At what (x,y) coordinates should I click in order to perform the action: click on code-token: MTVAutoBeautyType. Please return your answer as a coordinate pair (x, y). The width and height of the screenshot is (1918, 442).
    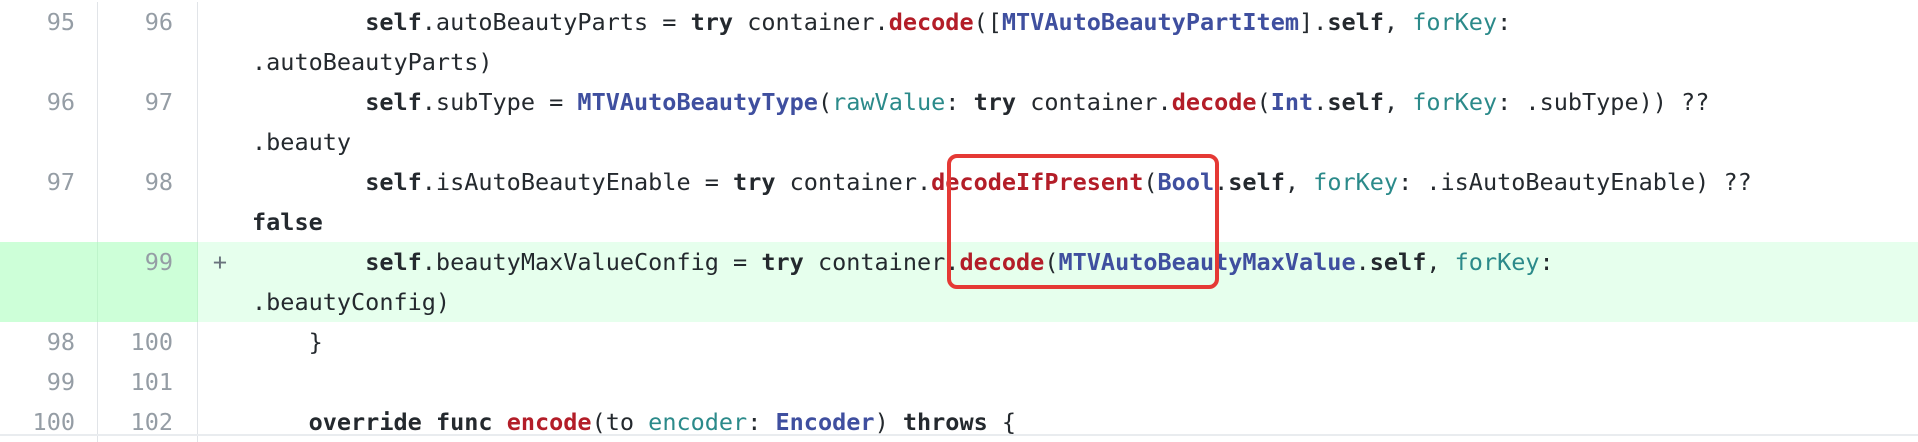
    Looking at the image, I should click on (697, 102).